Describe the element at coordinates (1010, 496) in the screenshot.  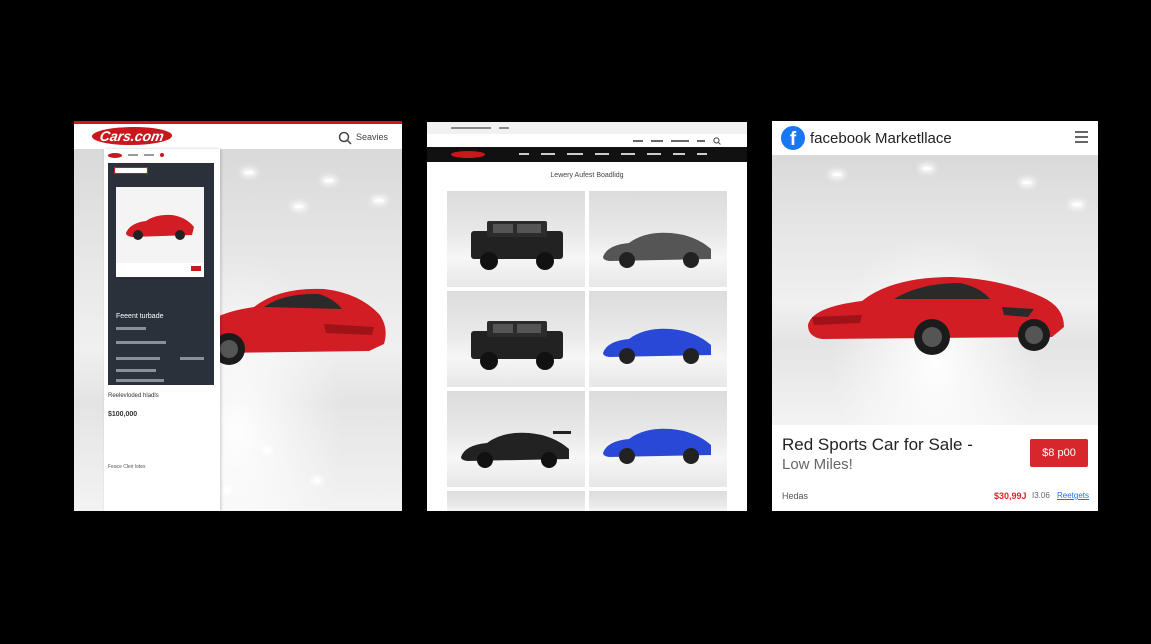
I see `secondary-price: $30,99J` at that location.